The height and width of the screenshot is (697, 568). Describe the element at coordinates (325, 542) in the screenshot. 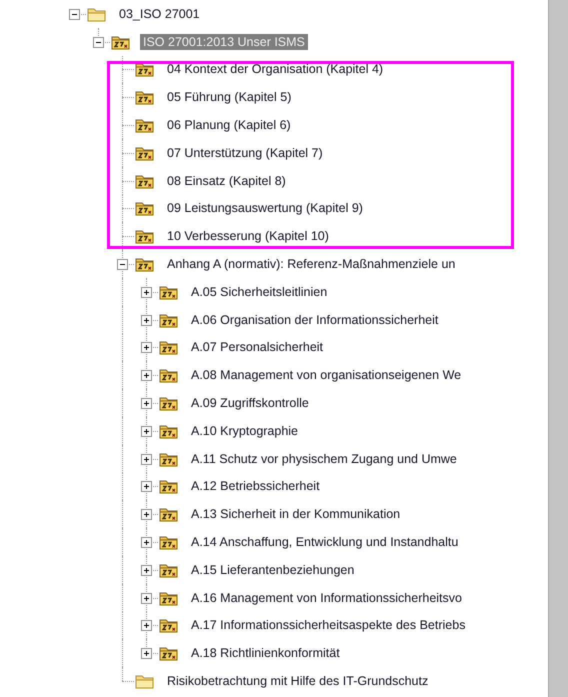

I see `tree-item: A.14 Anschaffung, Entwicklung und Instandhaltu` at that location.